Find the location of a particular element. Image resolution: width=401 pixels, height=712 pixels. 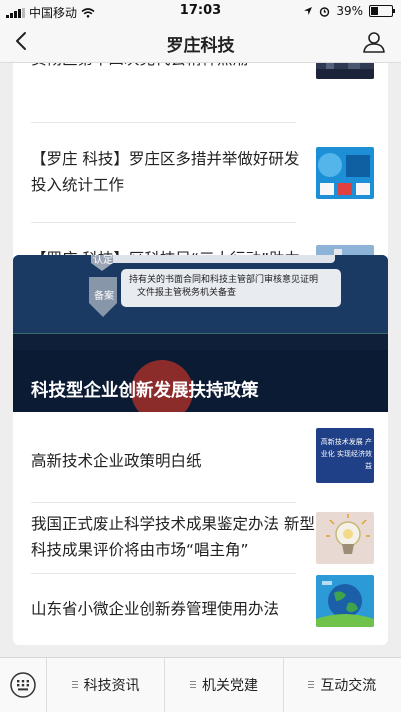

keyboard-icon is located at coordinates (23, 685).